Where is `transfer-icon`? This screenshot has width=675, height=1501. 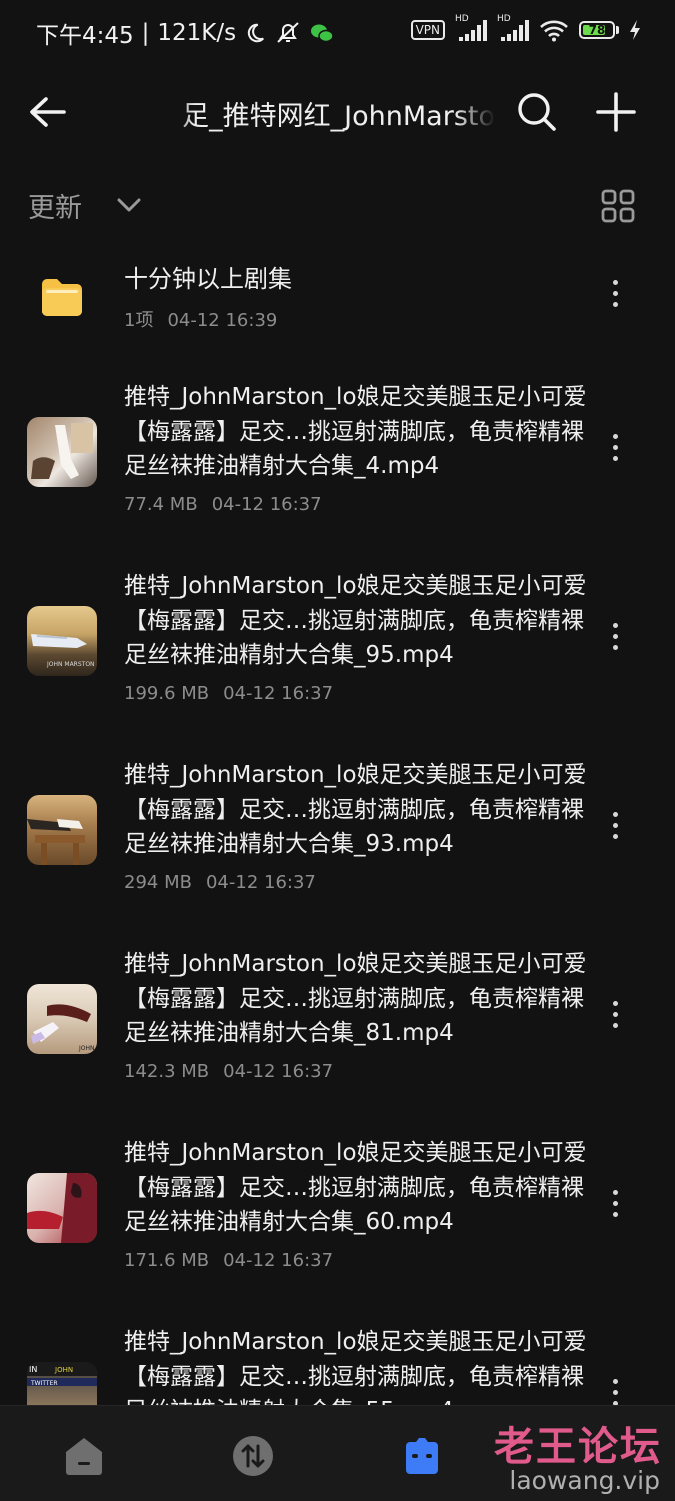
transfer-icon is located at coordinates (253, 1456).